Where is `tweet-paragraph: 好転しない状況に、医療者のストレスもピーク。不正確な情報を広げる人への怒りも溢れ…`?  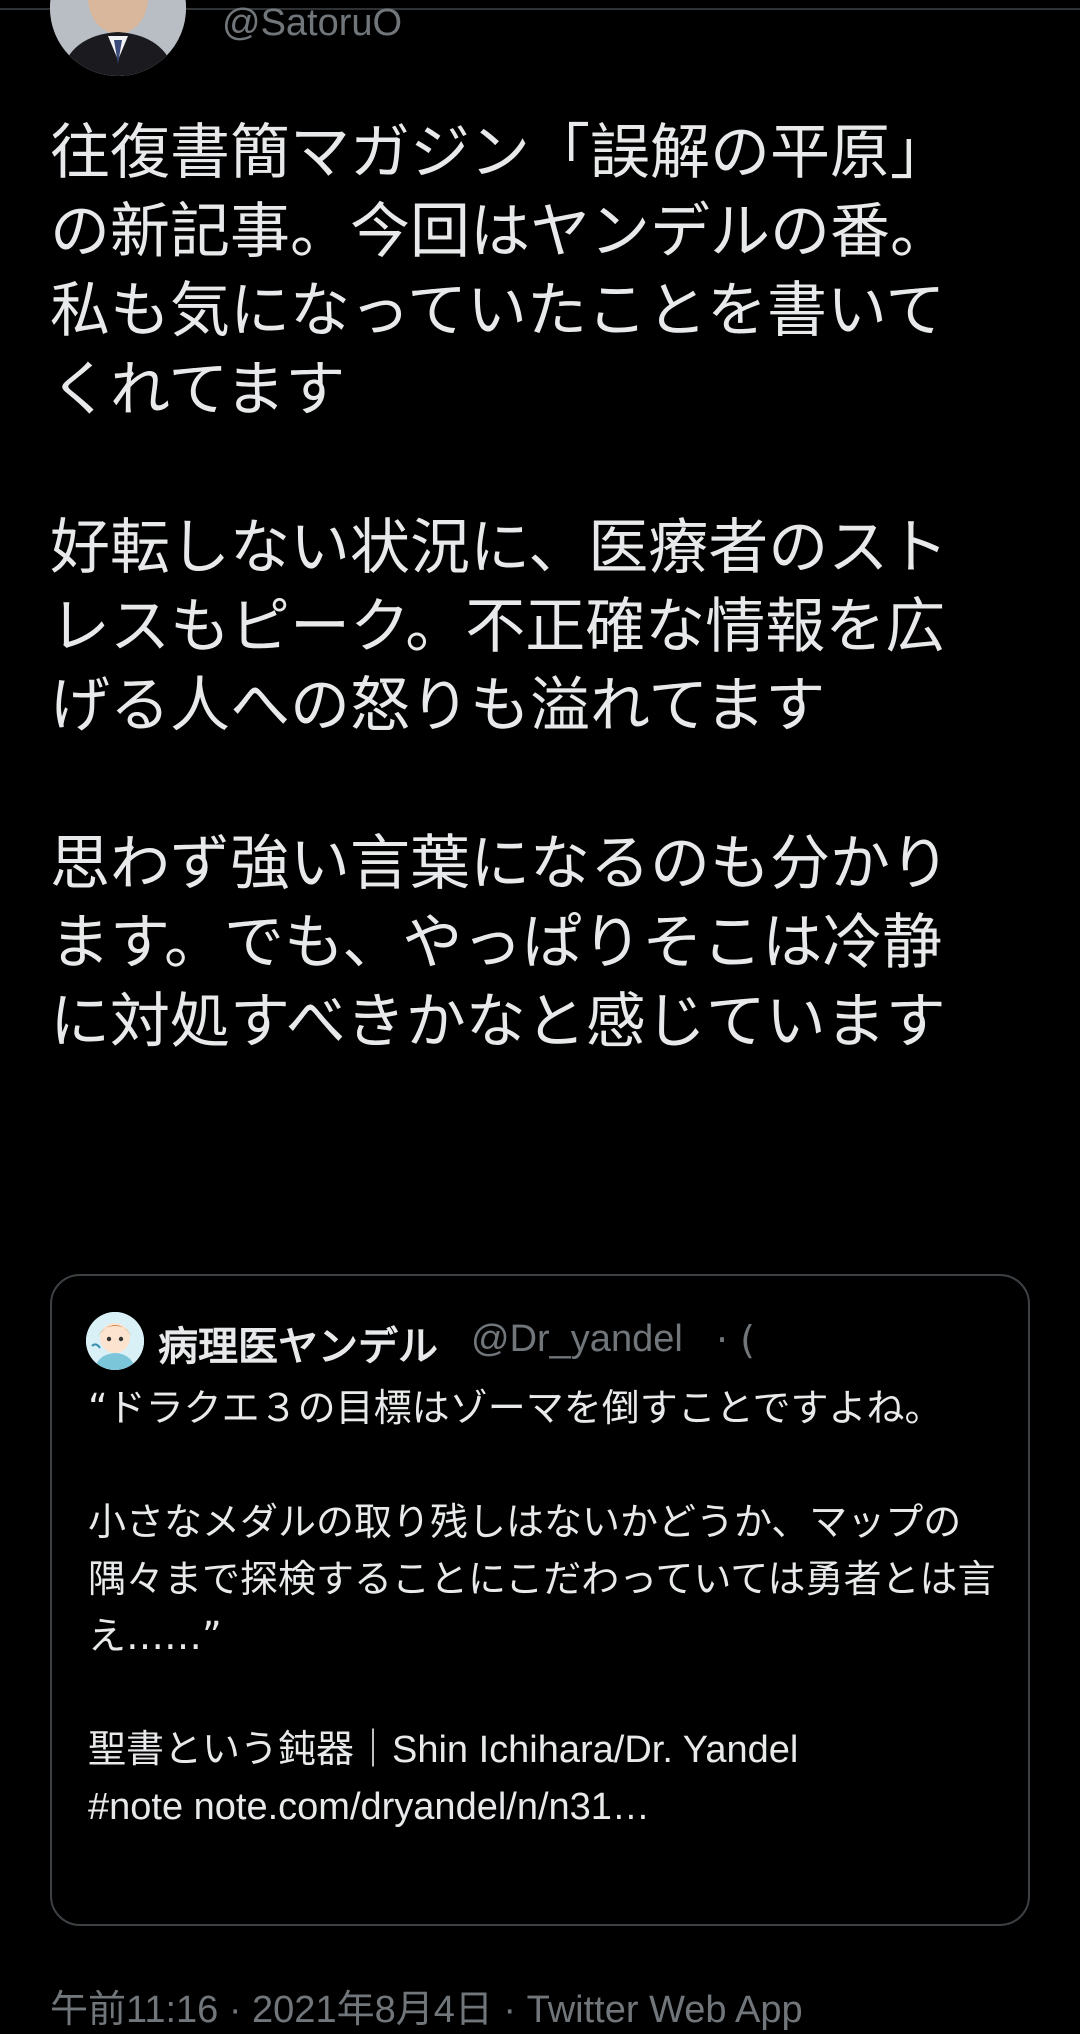 tweet-paragraph: 好転しない状況に、医療者のストレスもピーク。不正確な情報を広げる人への怒りも溢れ… is located at coordinates (499, 627).